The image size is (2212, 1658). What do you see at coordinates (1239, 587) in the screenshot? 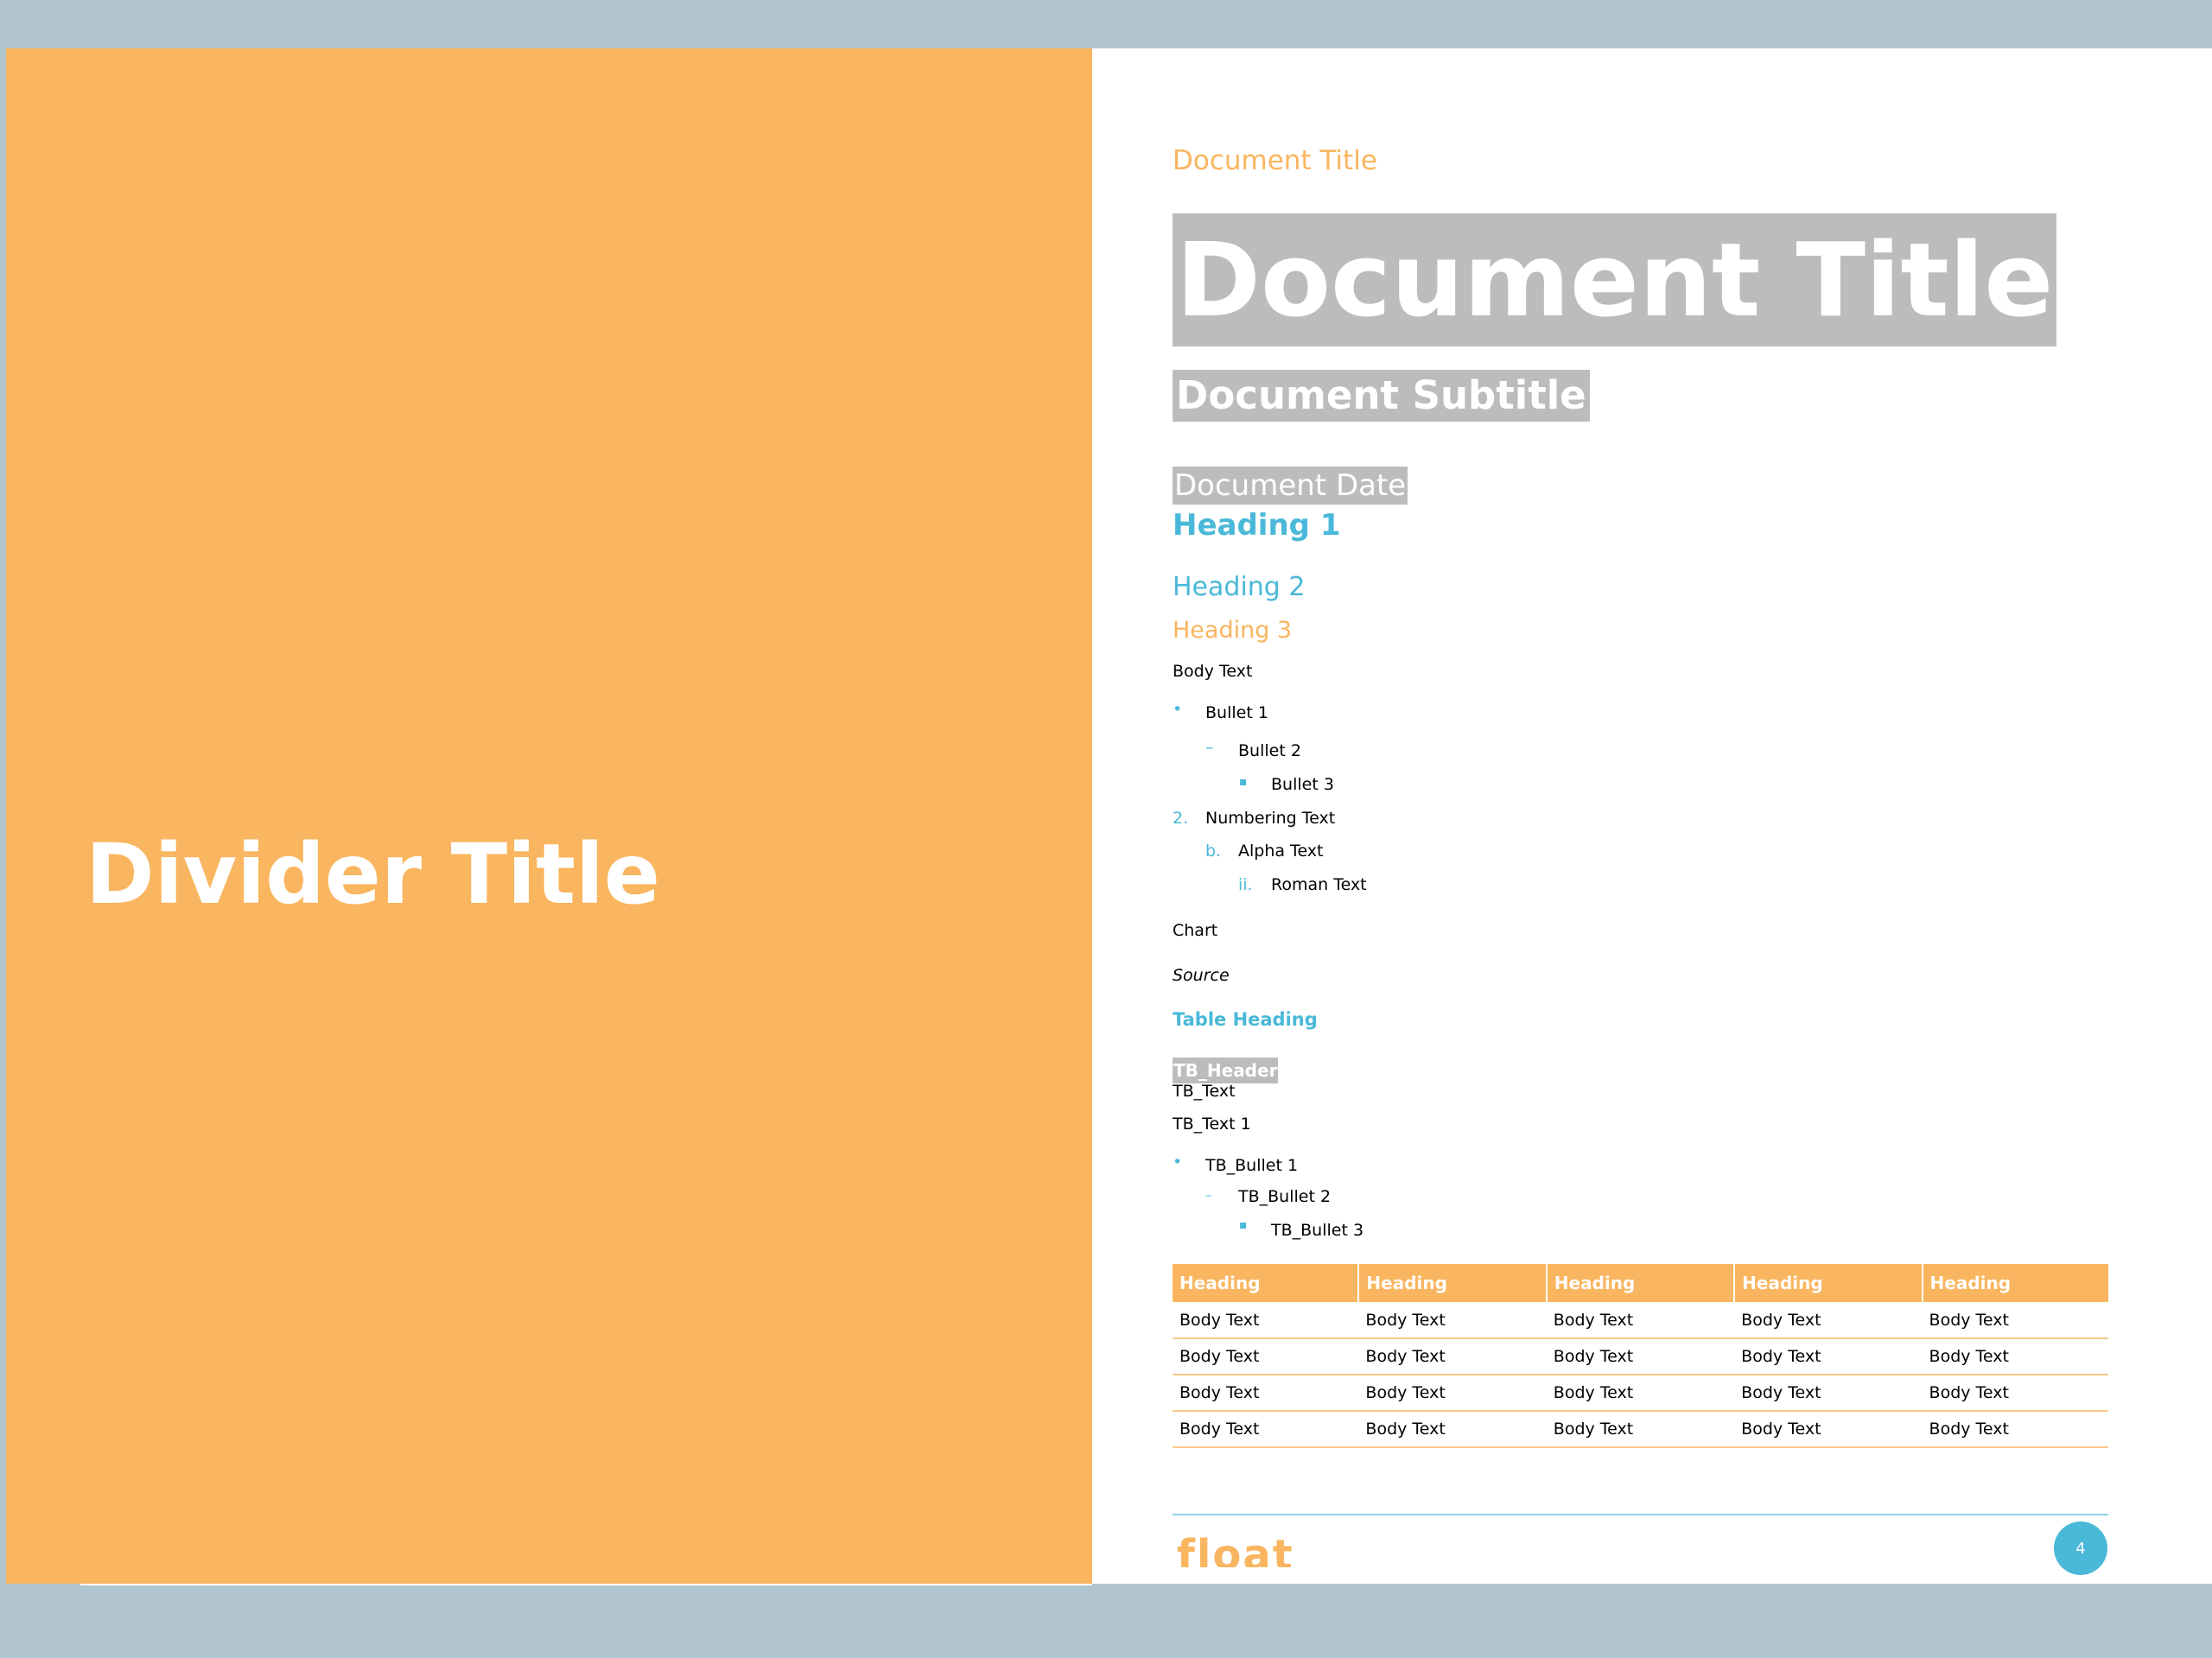
I see `heading-2: Heading 2` at bounding box center [1239, 587].